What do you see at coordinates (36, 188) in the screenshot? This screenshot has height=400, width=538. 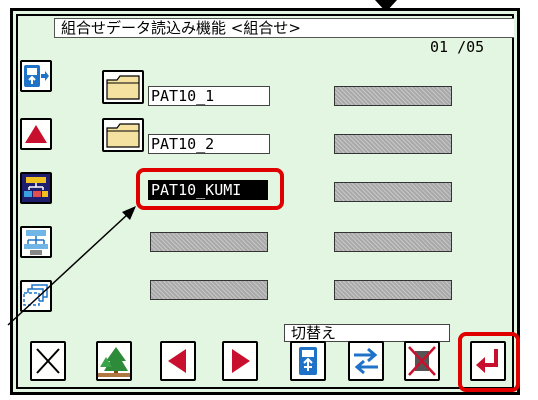 I see `combination-pattern-icon` at bounding box center [36, 188].